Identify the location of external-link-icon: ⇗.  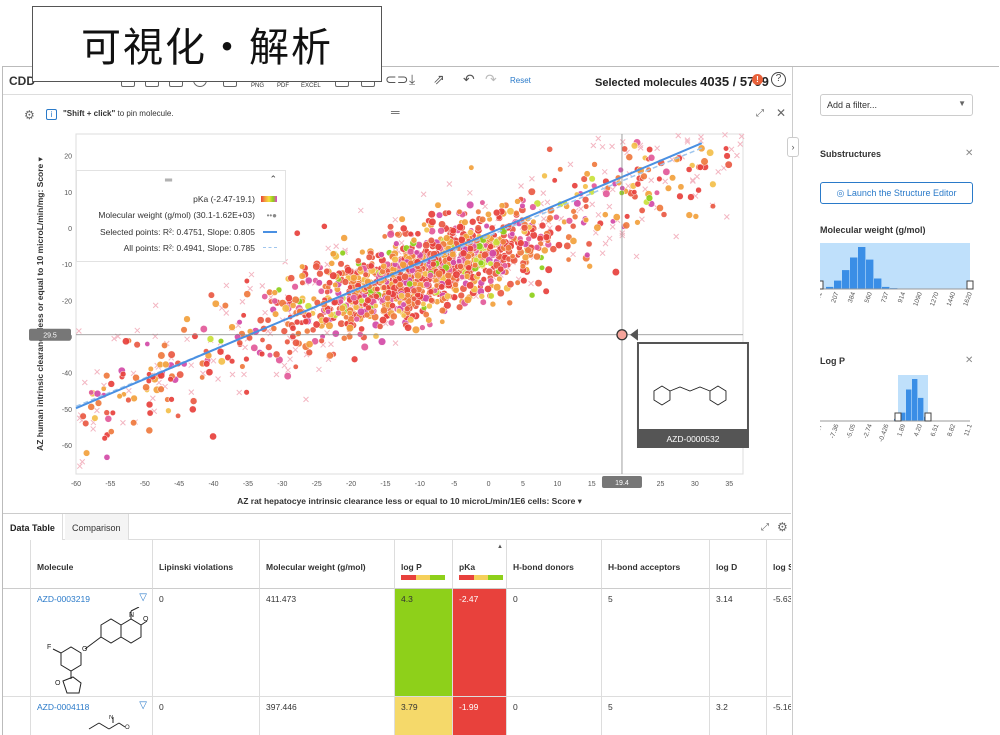
(439, 79).